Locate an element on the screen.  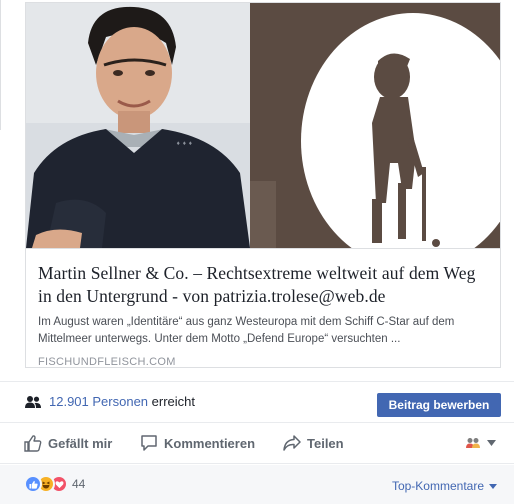
share-button: Teilen is located at coordinates (313, 443).